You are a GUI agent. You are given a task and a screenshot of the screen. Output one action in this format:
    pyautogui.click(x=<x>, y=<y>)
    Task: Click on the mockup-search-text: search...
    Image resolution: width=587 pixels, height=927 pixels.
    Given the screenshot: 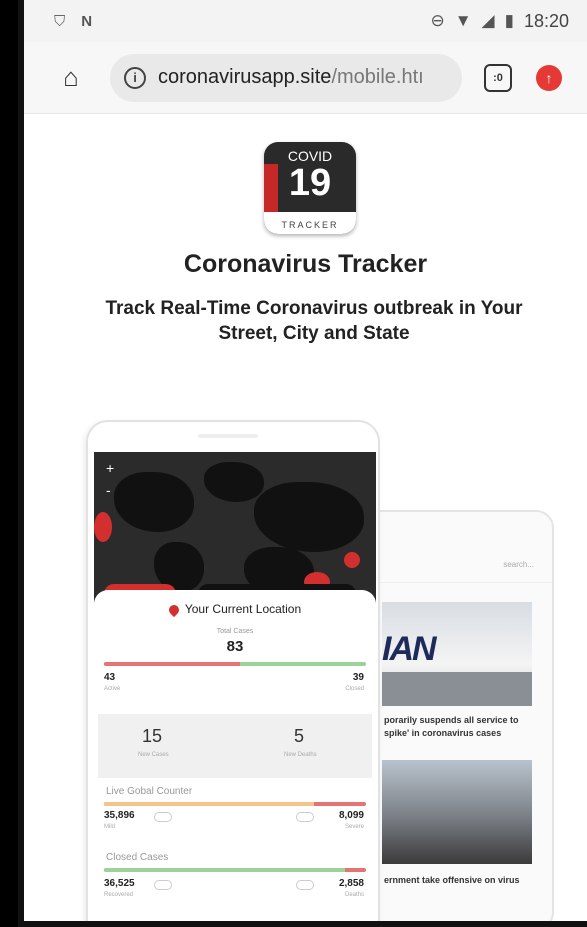 What is the action you would take?
    pyautogui.click(x=518, y=564)
    